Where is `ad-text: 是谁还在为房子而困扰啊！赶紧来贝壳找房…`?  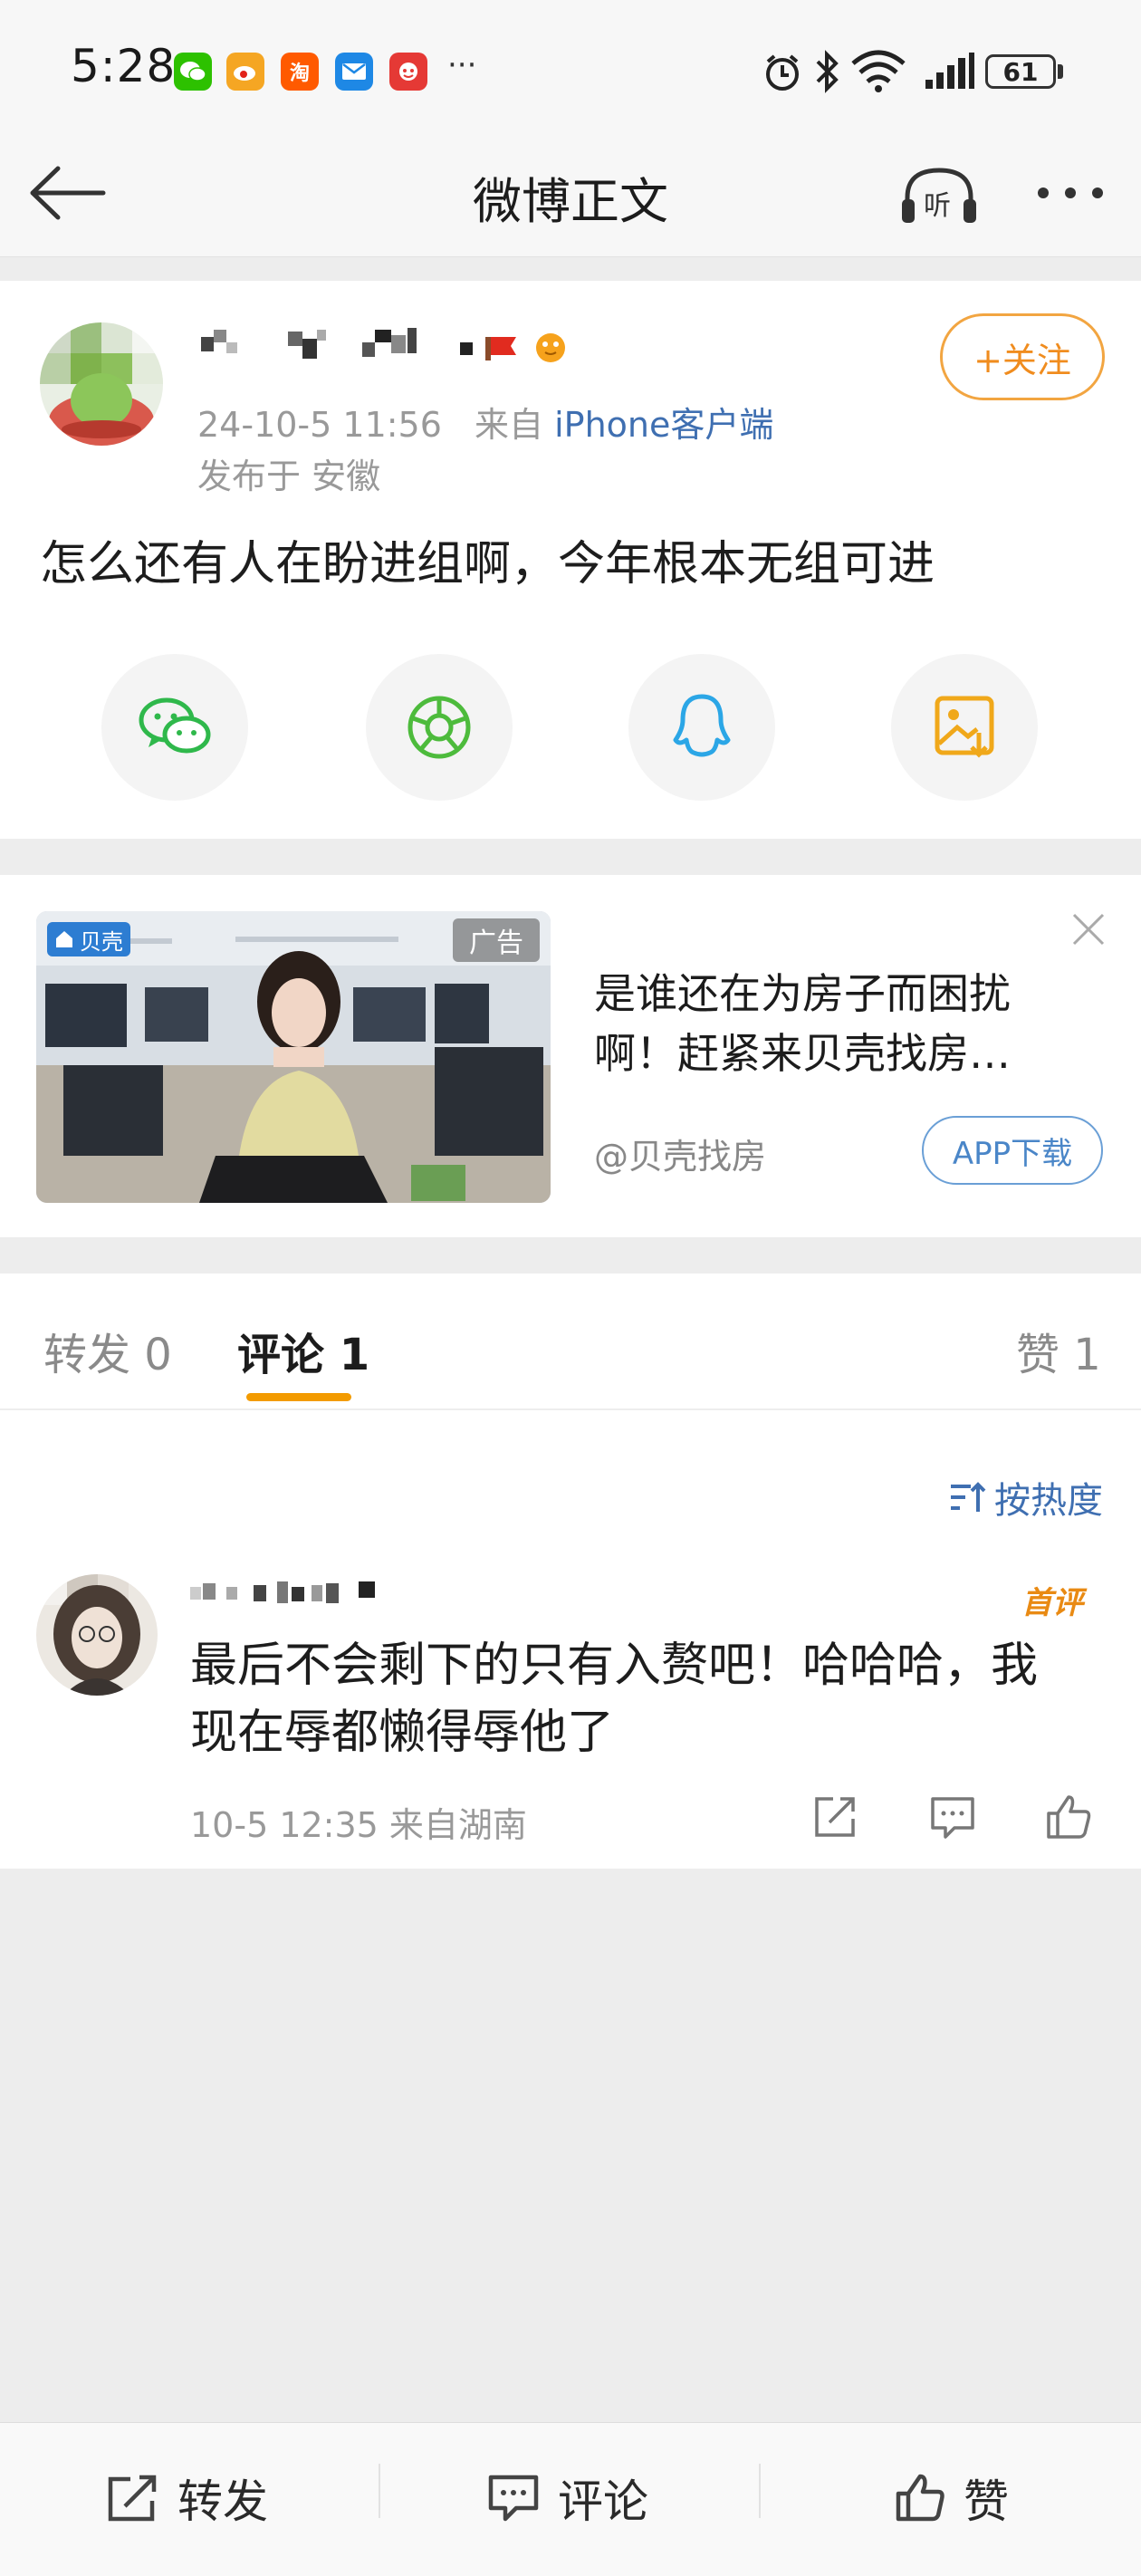
ad-text: 是谁还在为房子而困扰啊！赶紧来贝壳找房… is located at coordinates (829, 1023).